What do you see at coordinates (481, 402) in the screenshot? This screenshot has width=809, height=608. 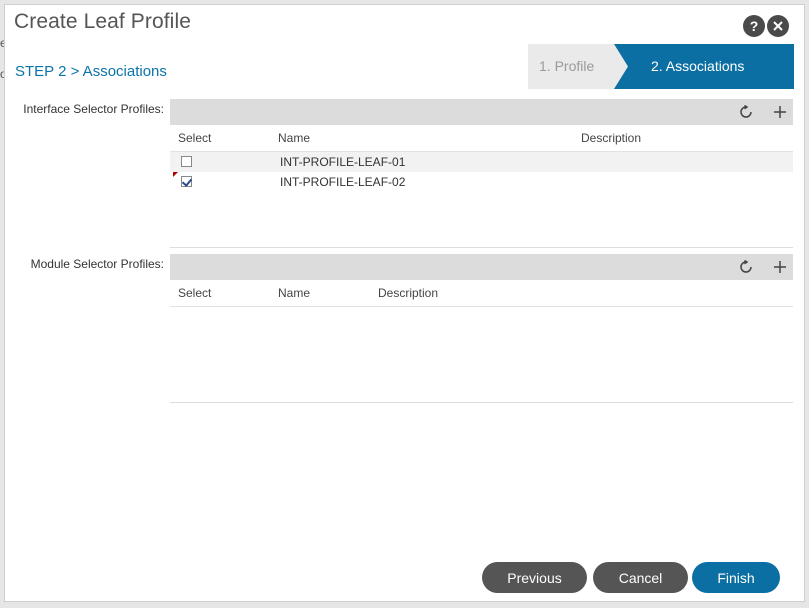 I see `module-selector-bottom-border` at bounding box center [481, 402].